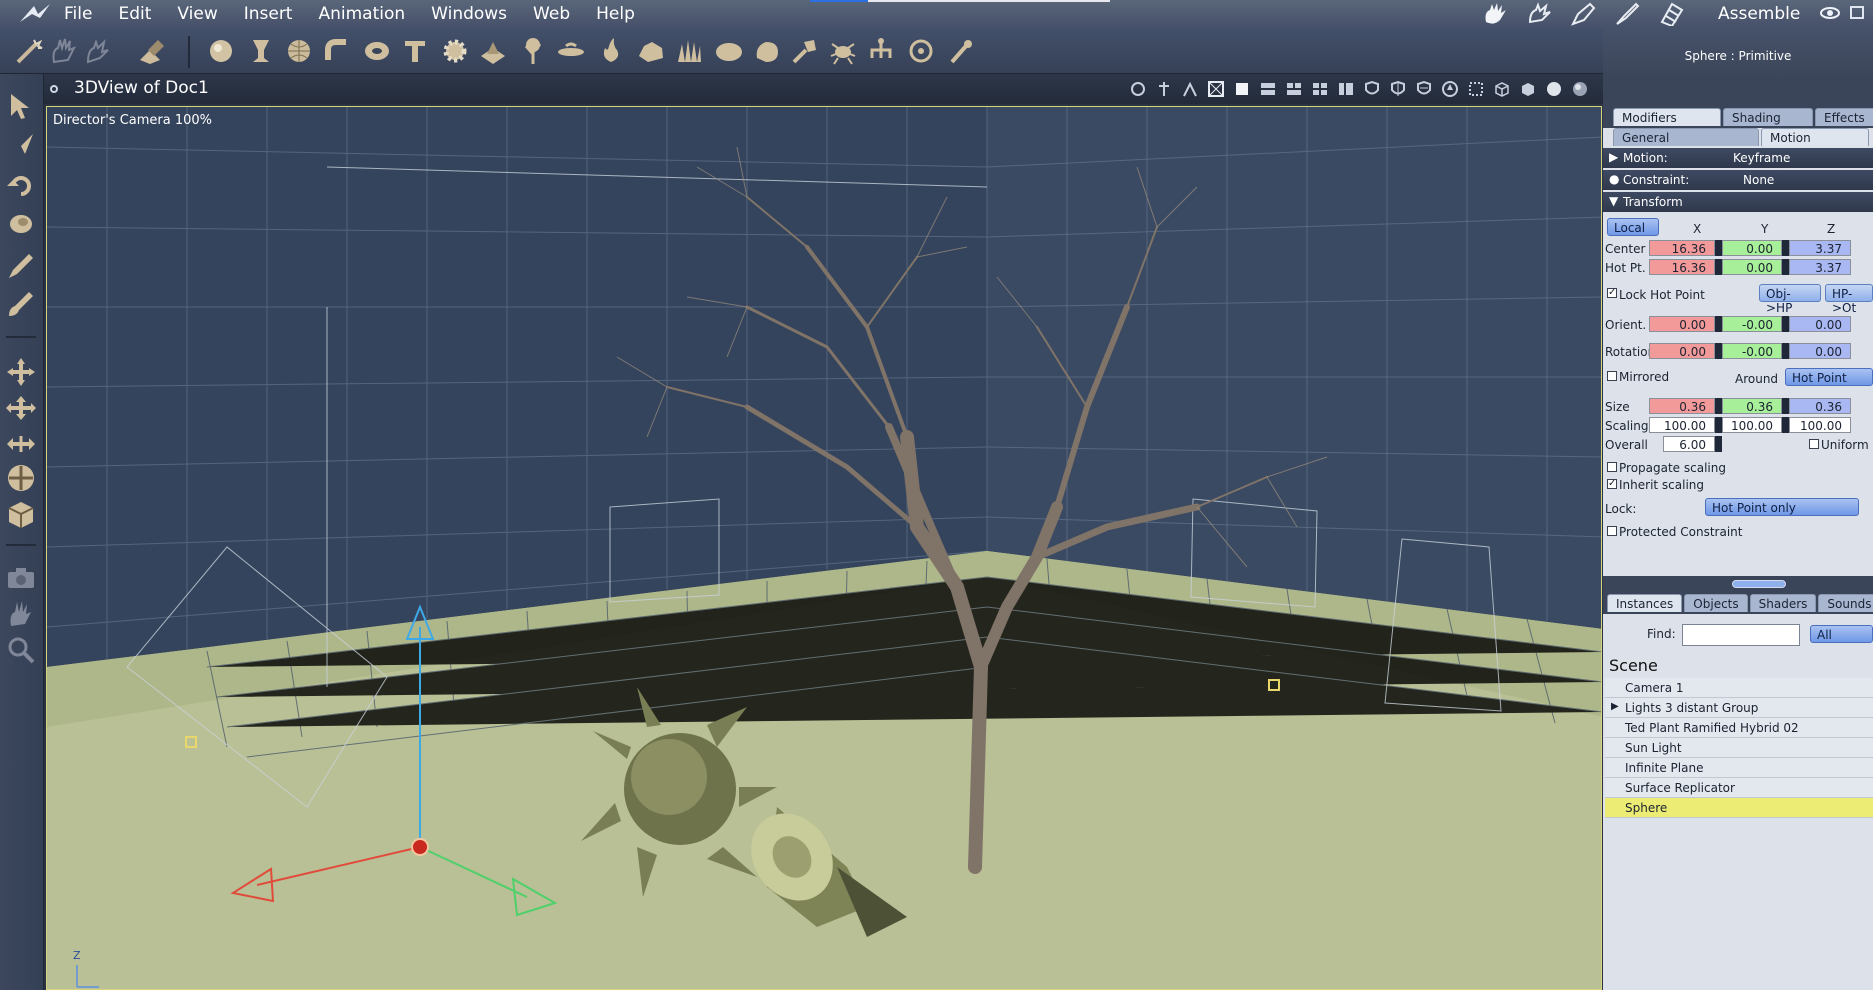 Image resolution: width=1873 pixels, height=990 pixels. I want to click on uniform-checkbox, so click(1814, 444).